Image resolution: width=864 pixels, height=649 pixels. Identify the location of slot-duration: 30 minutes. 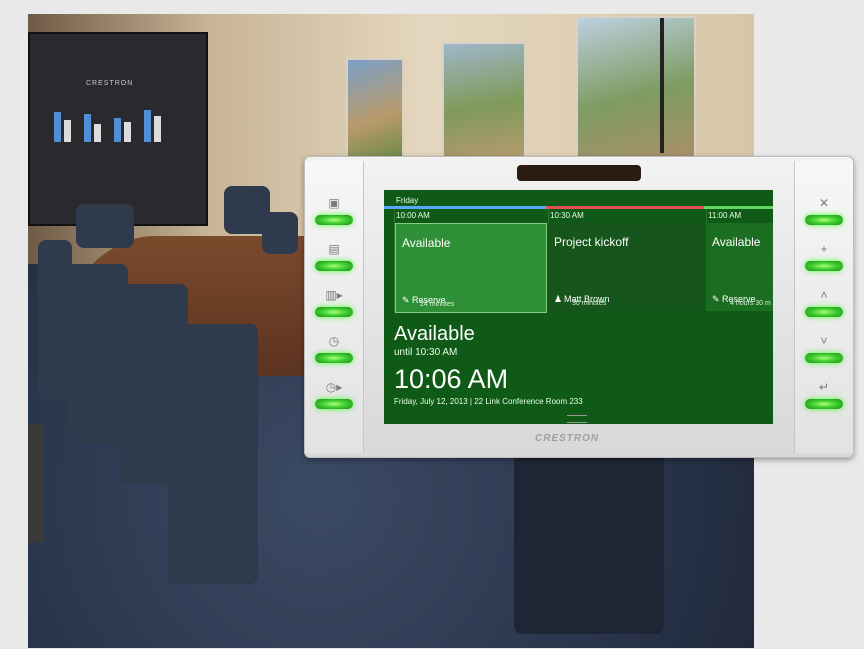
(589, 303).